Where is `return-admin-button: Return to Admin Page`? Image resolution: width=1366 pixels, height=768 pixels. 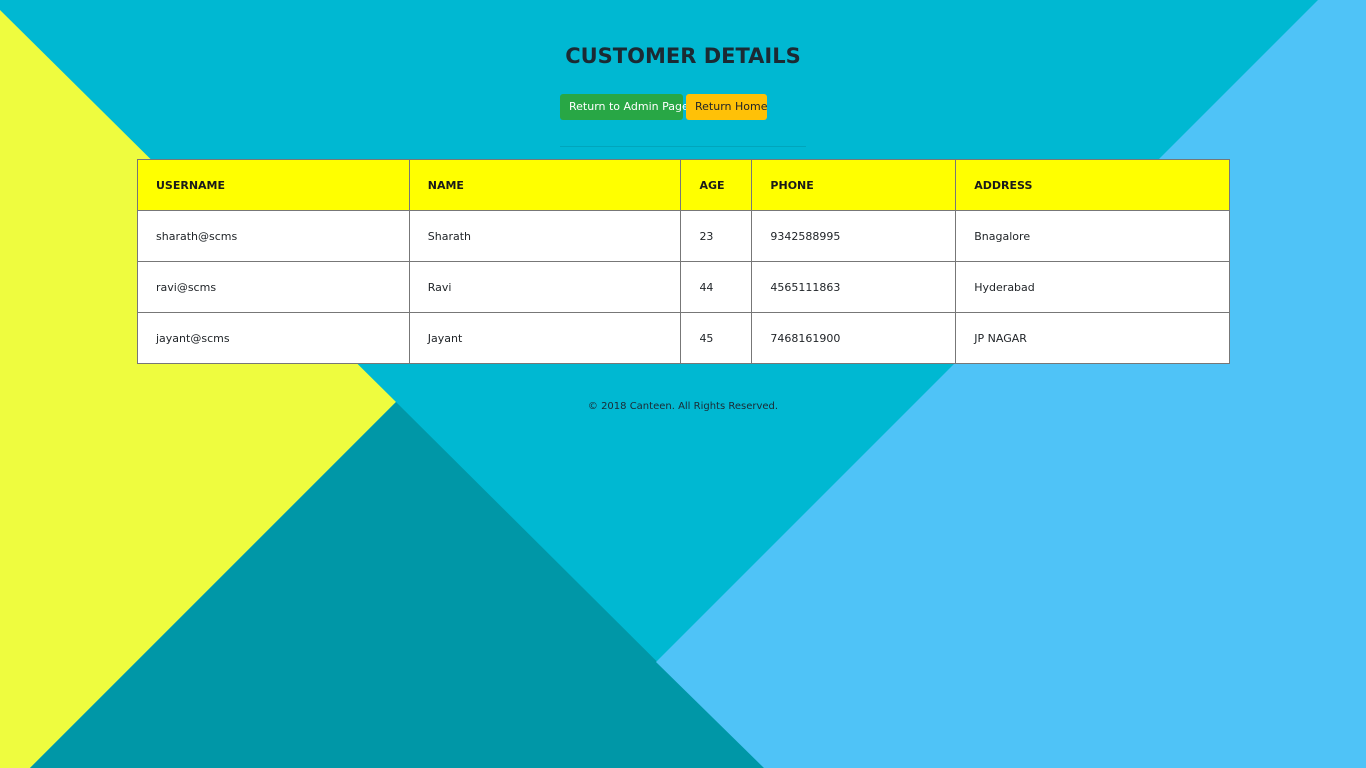
return-admin-button: Return to Admin Page is located at coordinates (624, 107).